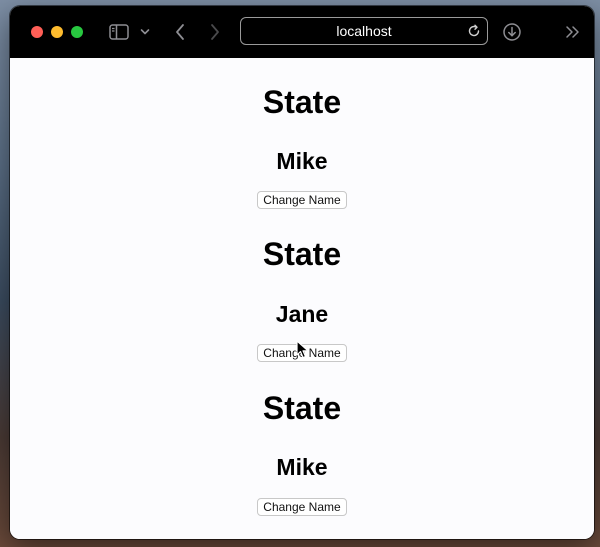  Describe the element at coordinates (512, 32) in the screenshot. I see `download-icon` at that location.